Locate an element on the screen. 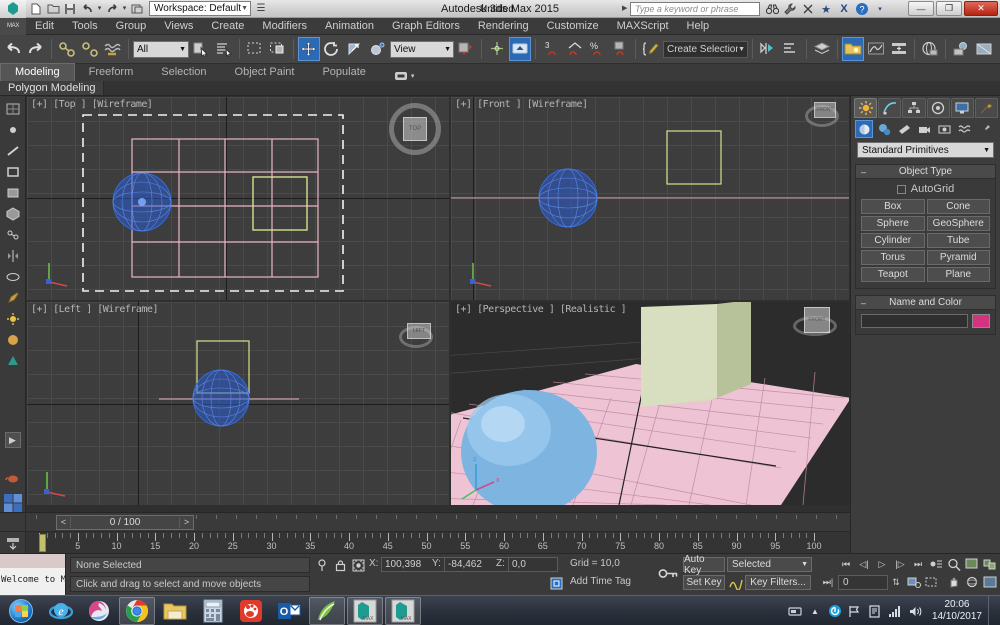 The height and width of the screenshot is (625, 1000). curve-editor-button is located at coordinates (876, 49).